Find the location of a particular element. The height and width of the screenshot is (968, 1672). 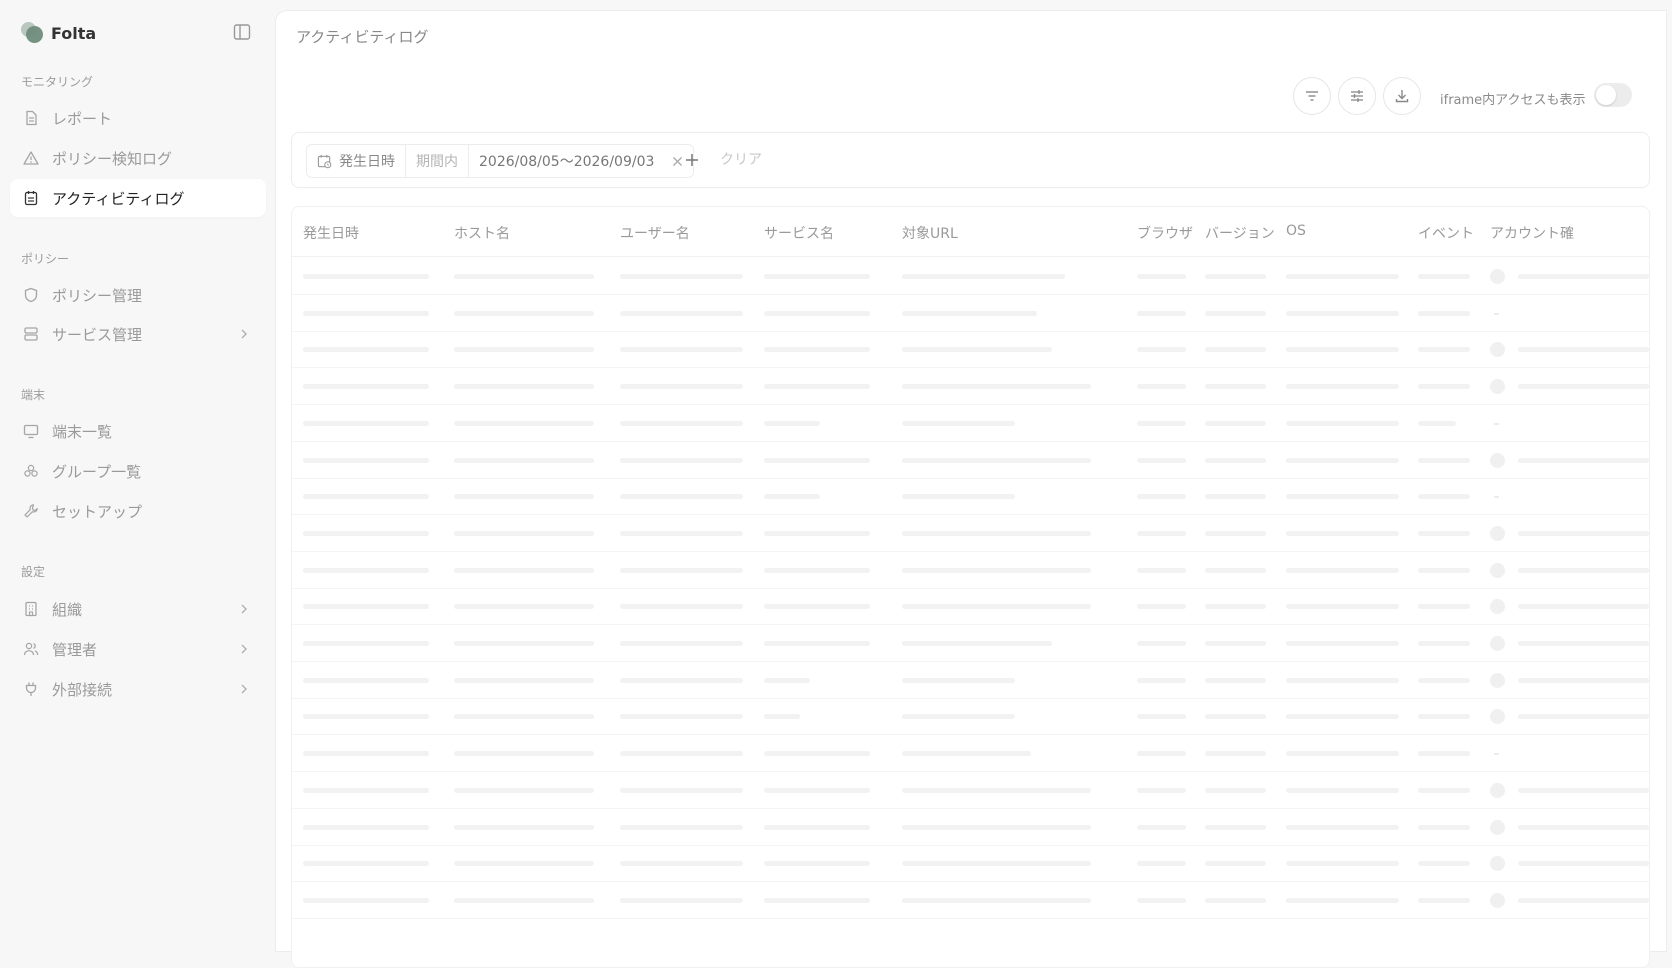

column-header: サービス名 is located at coordinates (799, 233).